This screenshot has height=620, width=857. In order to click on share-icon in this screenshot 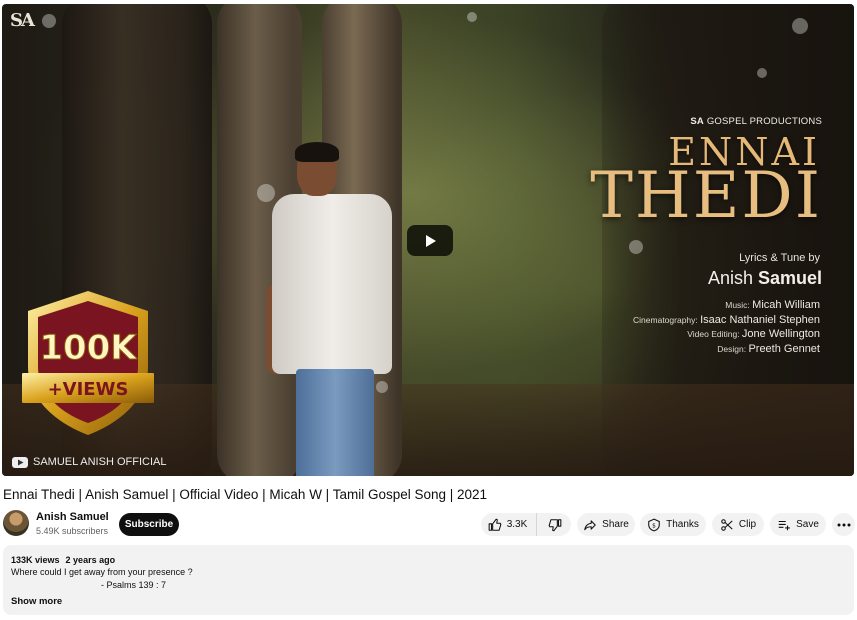, I will do `click(590, 524)`.